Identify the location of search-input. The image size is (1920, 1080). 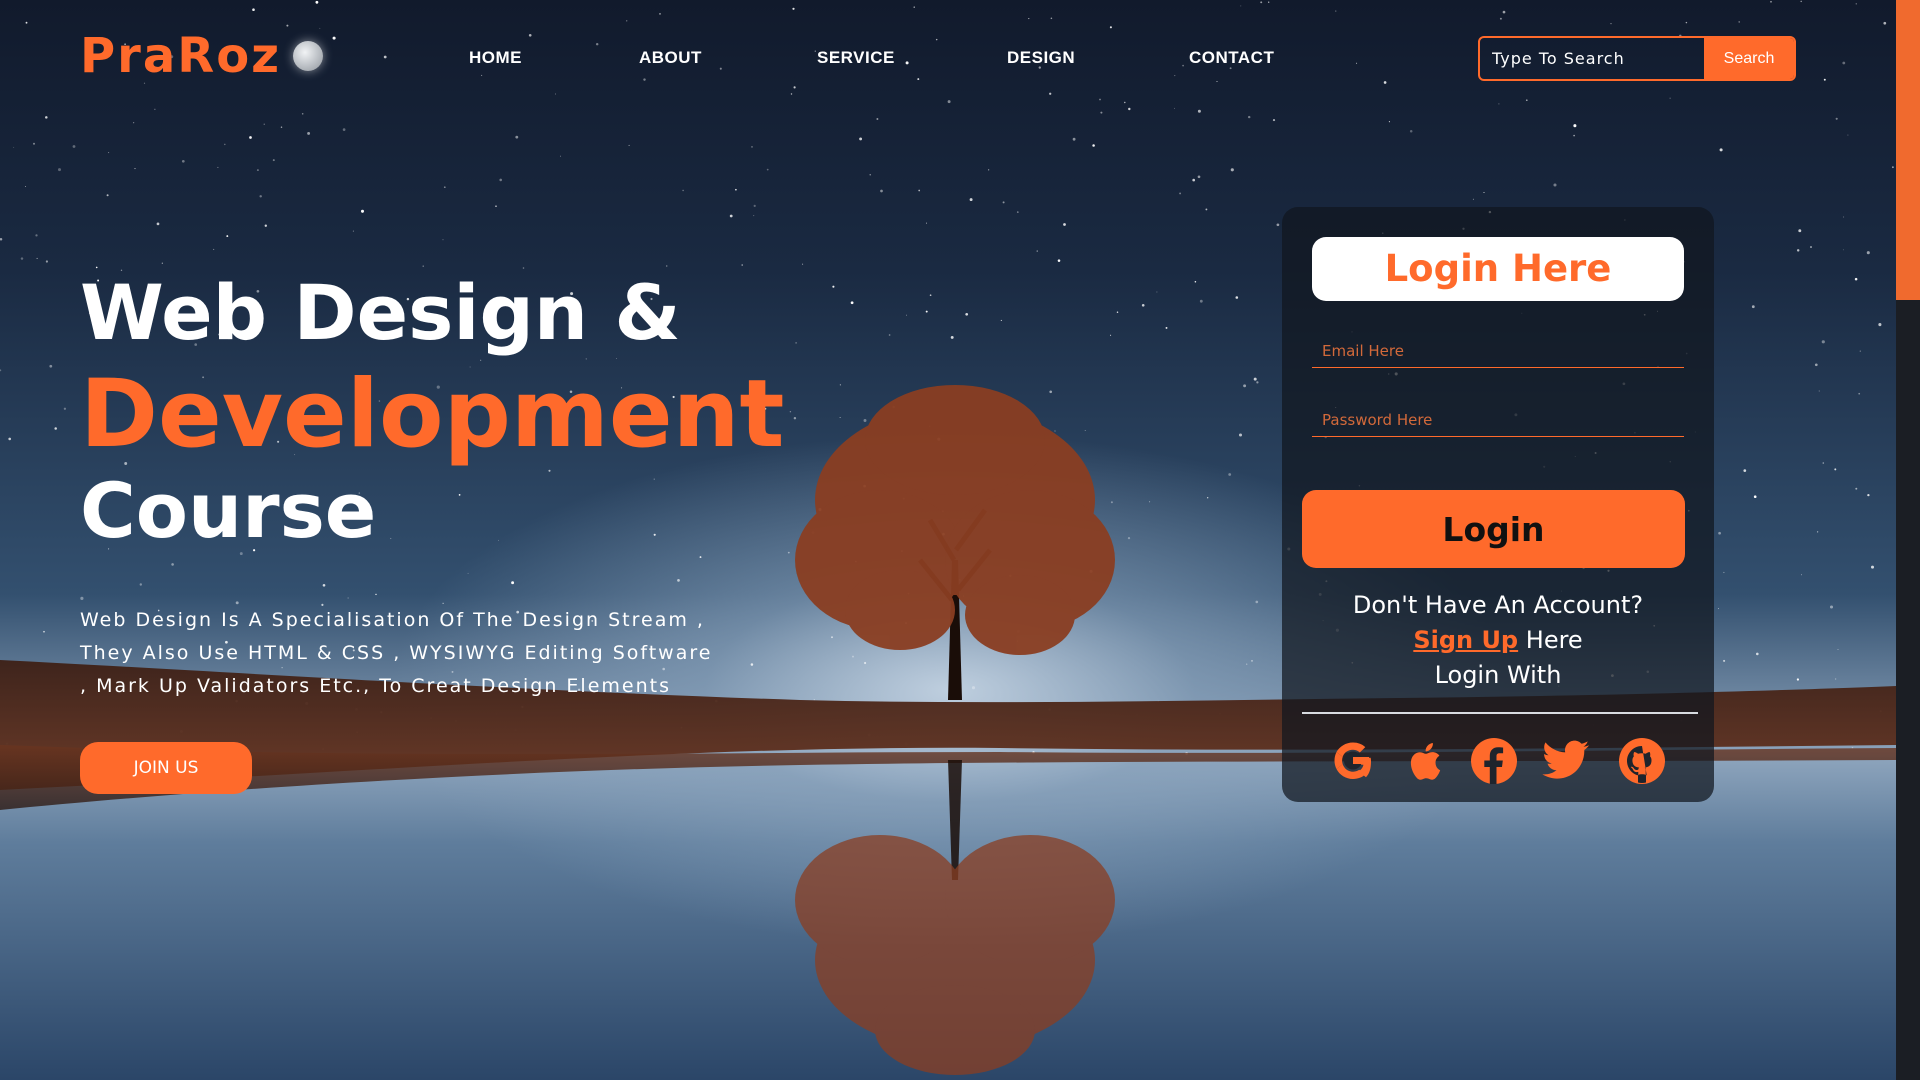
(1592, 58).